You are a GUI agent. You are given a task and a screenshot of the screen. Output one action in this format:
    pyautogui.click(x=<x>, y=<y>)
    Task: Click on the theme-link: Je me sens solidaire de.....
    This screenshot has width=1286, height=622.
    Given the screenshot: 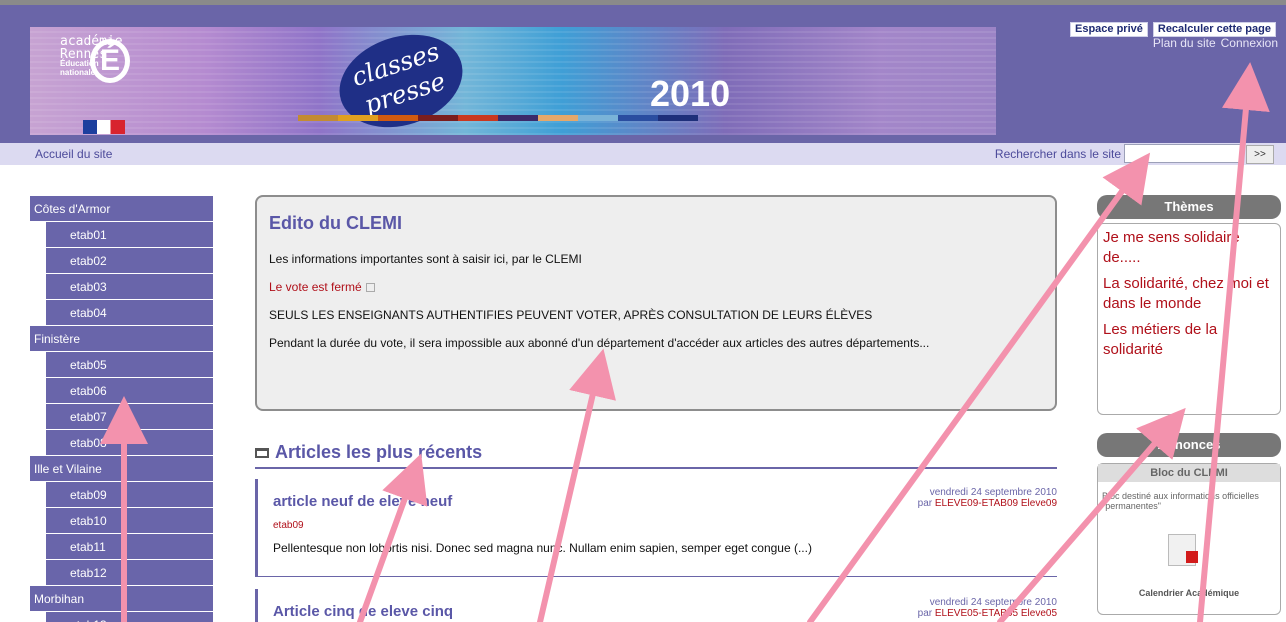 What is the action you would take?
    pyautogui.click(x=1189, y=248)
    